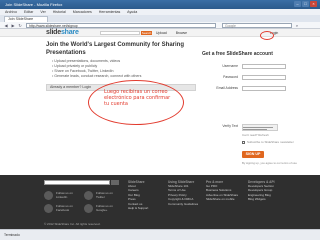 The image size is (320, 240). Describe the element at coordinates (230, 77) in the screenshot. I see `password-label: Password` at that location.